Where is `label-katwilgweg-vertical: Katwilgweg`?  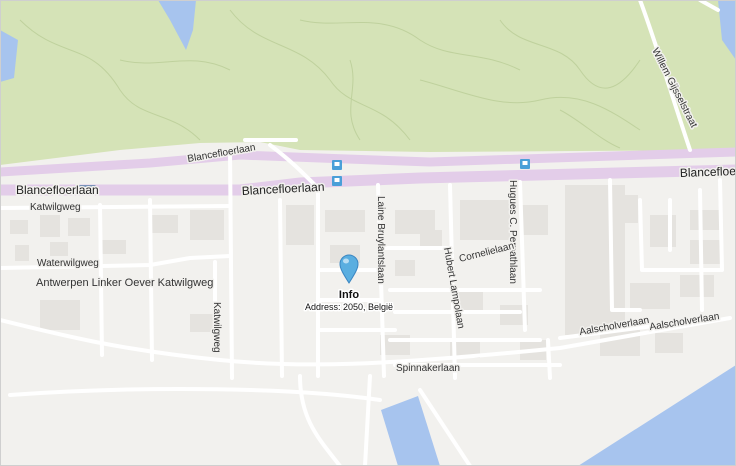 label-katwilgweg-vertical: Katwilgweg is located at coordinates (216, 327).